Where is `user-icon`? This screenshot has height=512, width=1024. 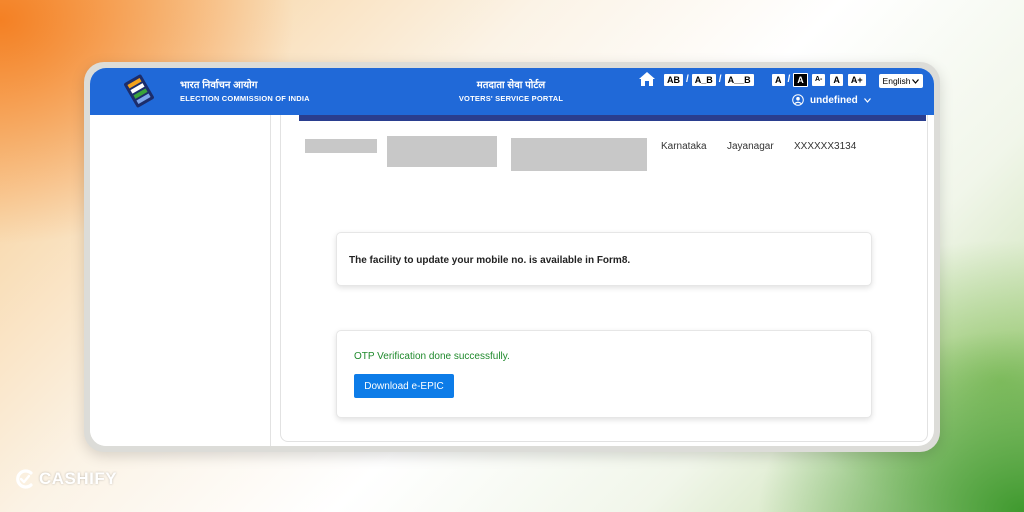 user-icon is located at coordinates (798, 100).